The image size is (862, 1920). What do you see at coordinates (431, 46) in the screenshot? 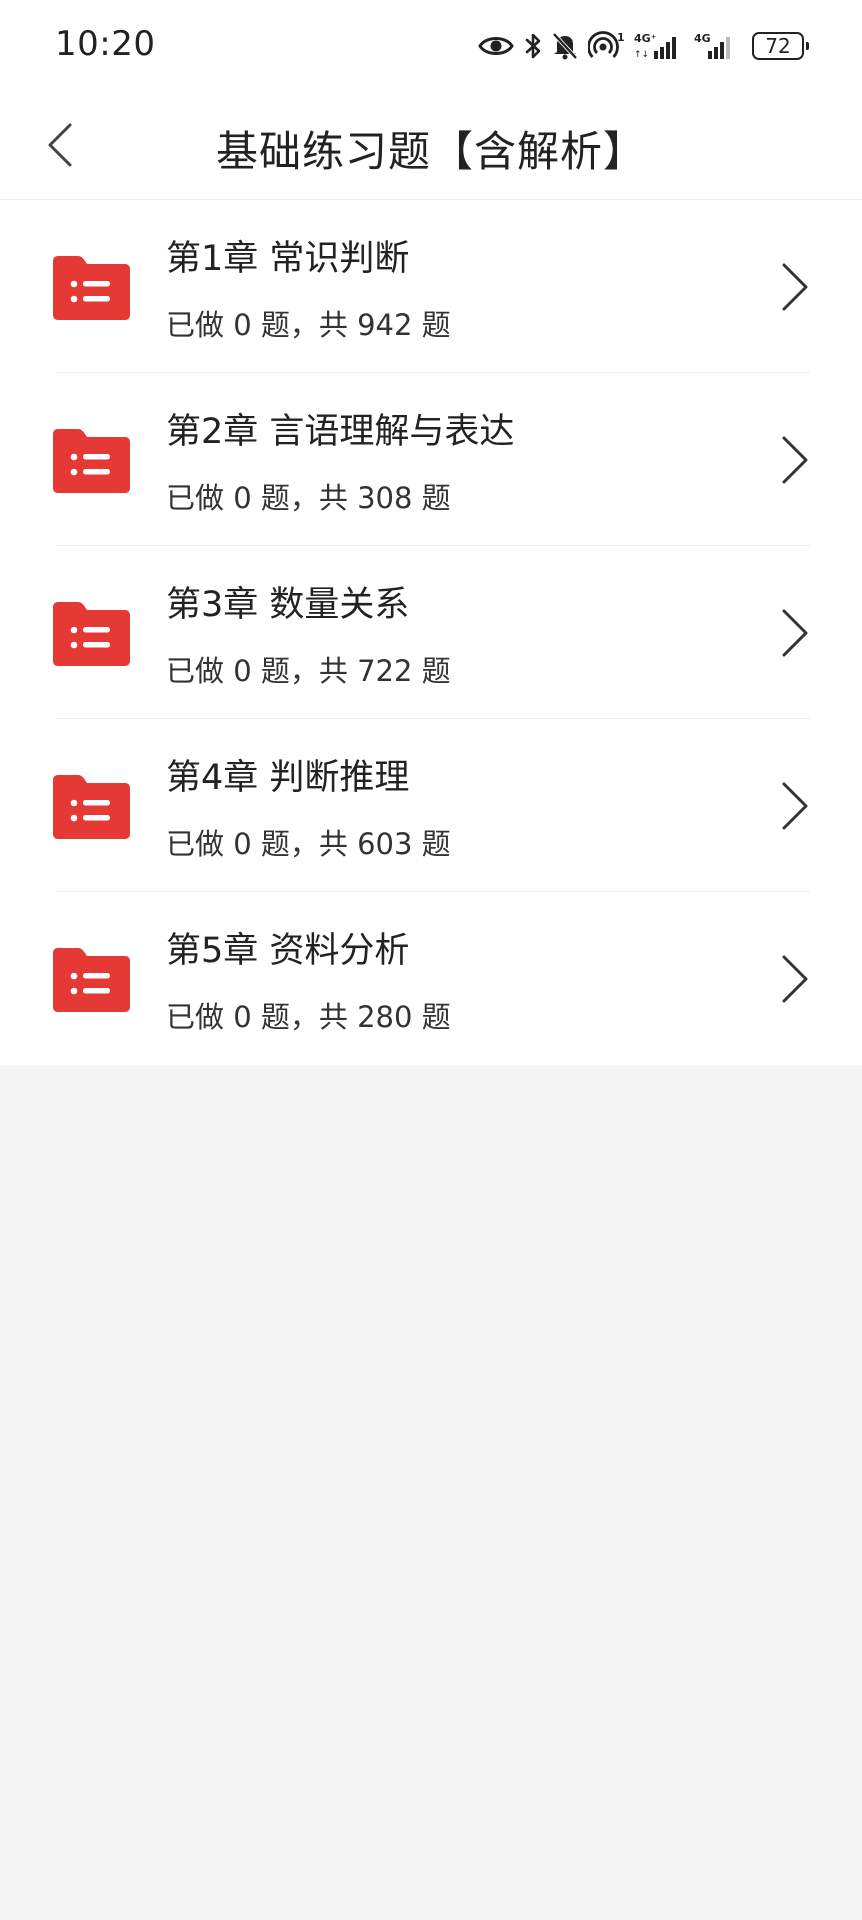
I see `status-bar: 10:20 1 4G⁺ ↑↓ 4G 72` at bounding box center [431, 46].